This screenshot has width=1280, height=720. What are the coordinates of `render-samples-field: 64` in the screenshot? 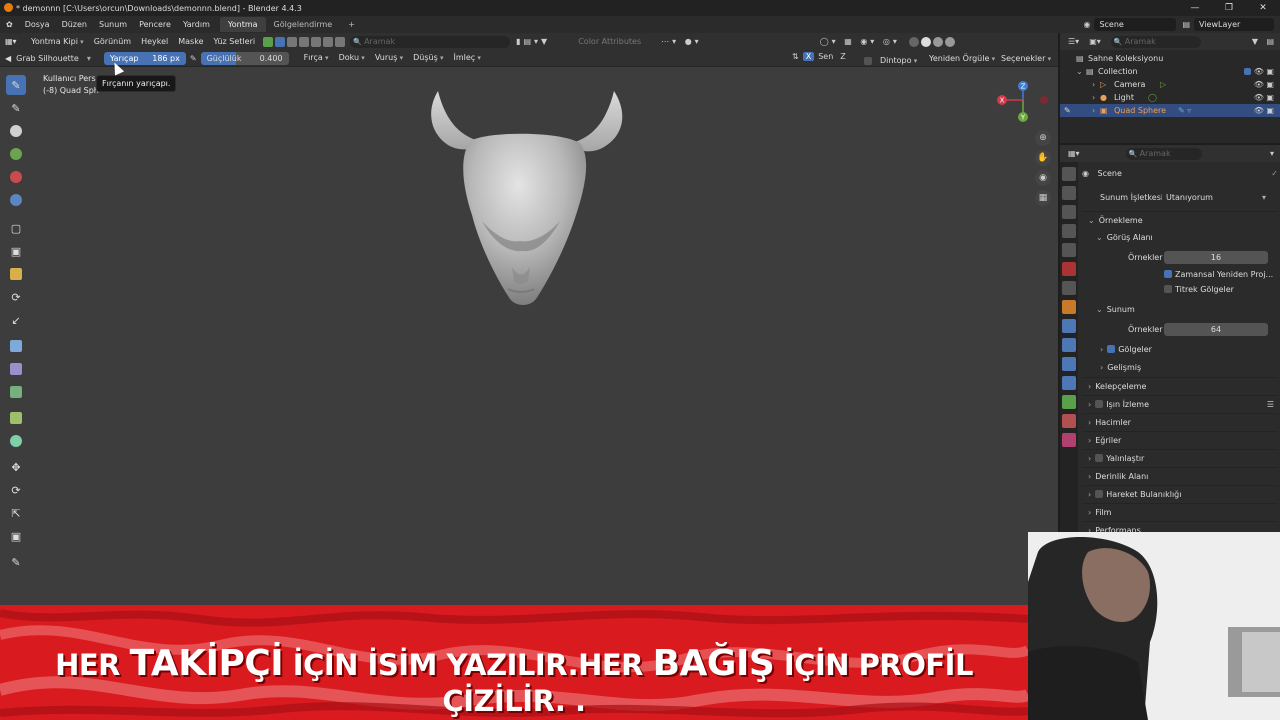 It's located at (1216, 329).